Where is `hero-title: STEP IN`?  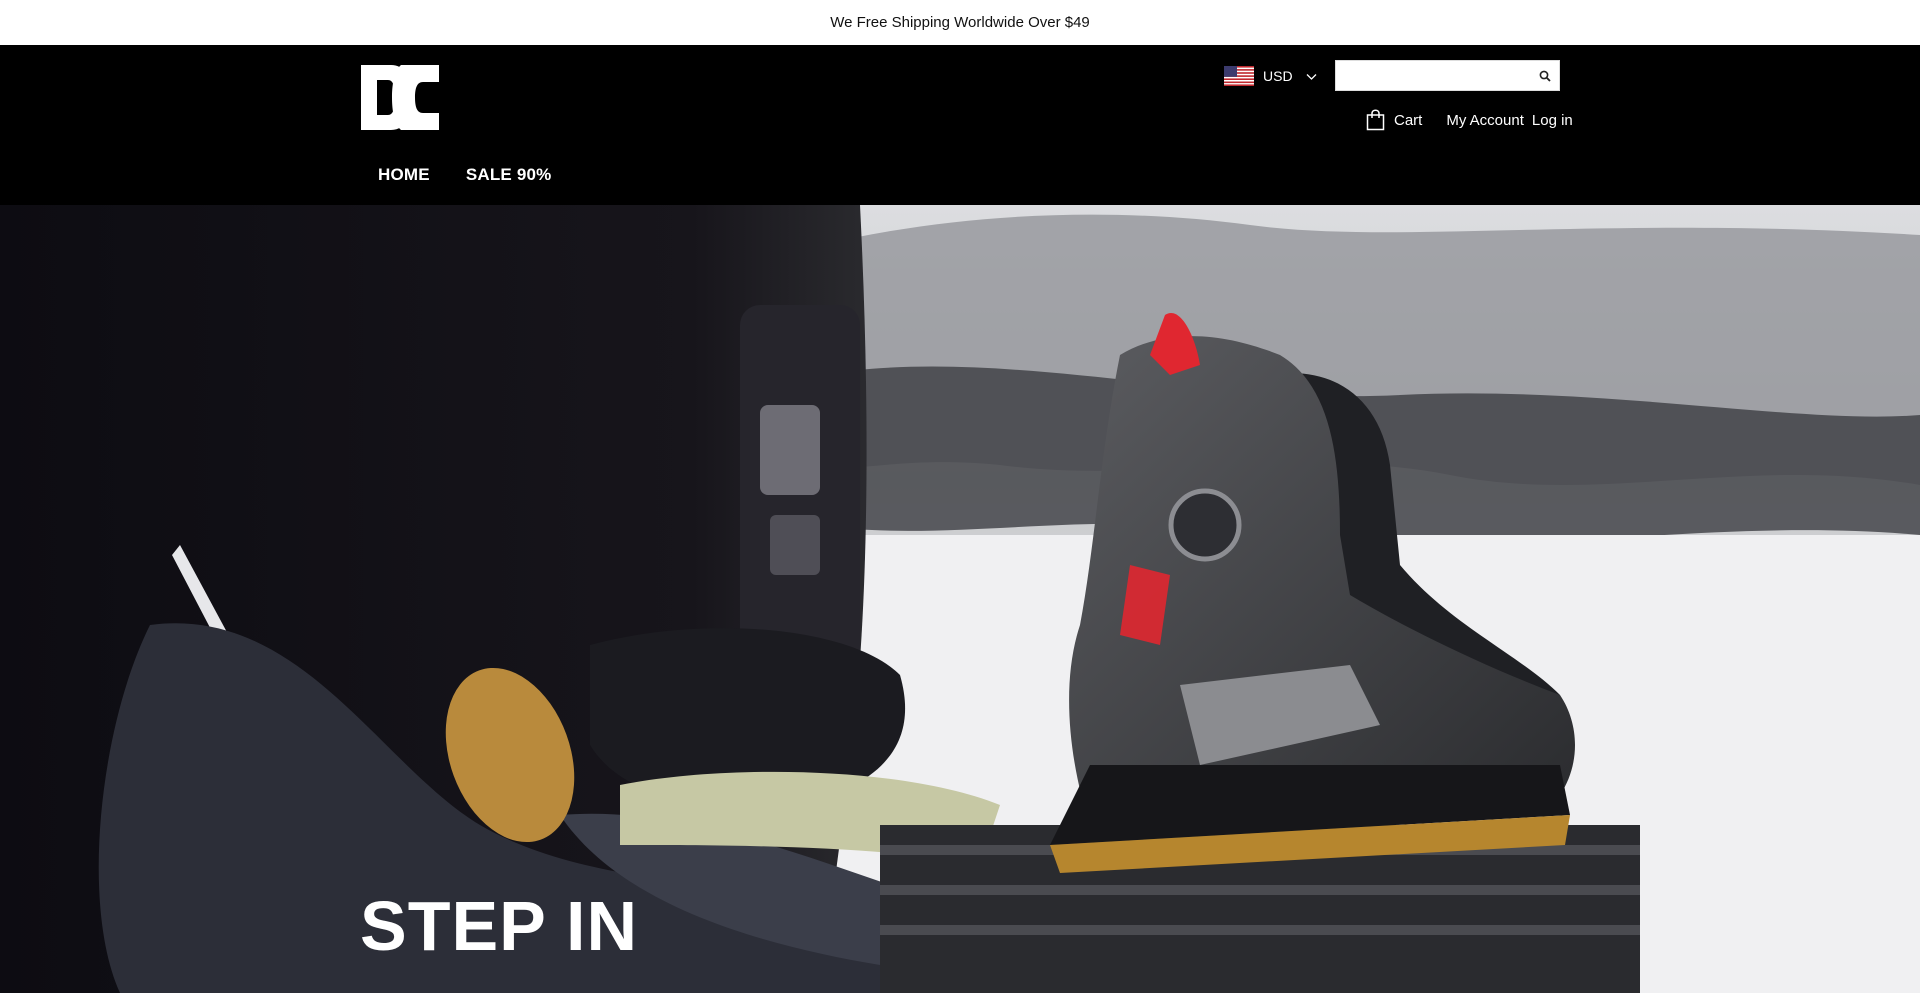 hero-title: STEP IN is located at coordinates (499, 926).